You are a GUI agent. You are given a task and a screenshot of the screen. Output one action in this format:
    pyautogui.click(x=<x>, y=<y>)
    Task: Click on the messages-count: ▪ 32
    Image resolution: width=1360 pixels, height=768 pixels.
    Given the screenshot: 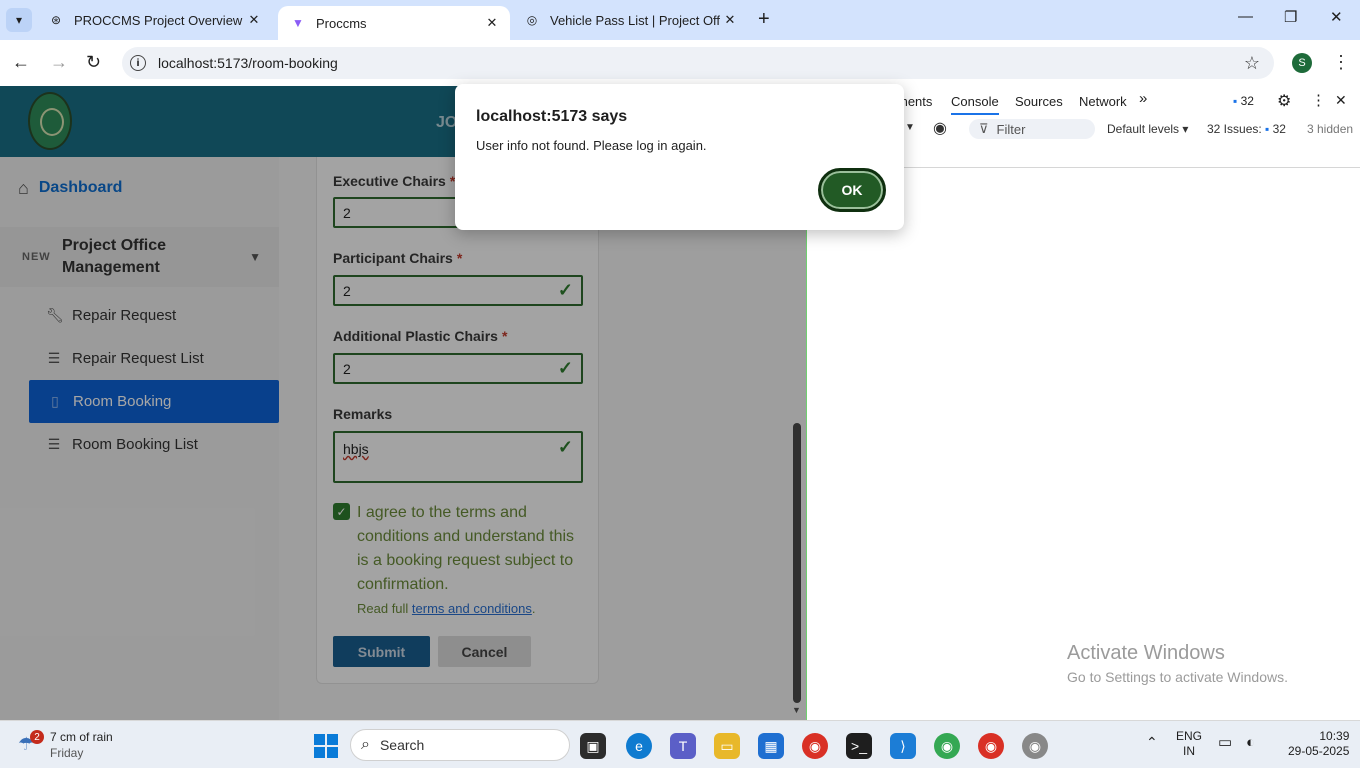 What is the action you would take?
    pyautogui.click(x=1243, y=101)
    